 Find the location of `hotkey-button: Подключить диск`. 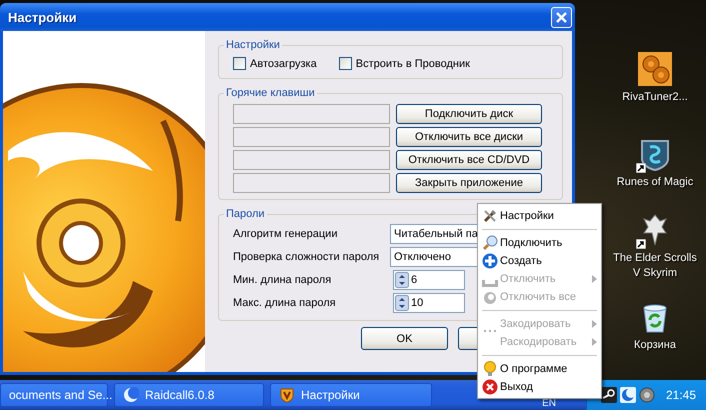

hotkey-button: Подключить диск is located at coordinates (469, 114).